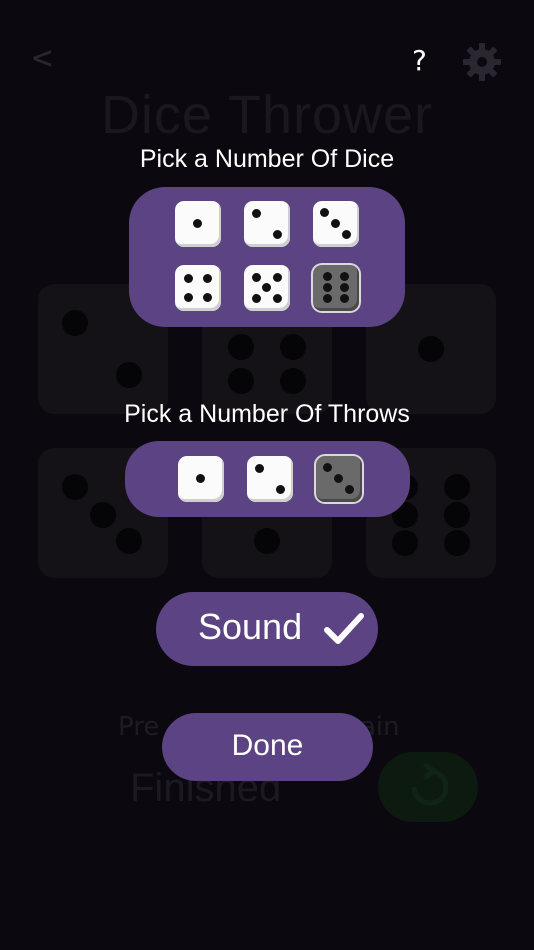 This screenshot has height=950, width=534. Describe the element at coordinates (430, 783) in the screenshot. I see `refresh-icon` at that location.